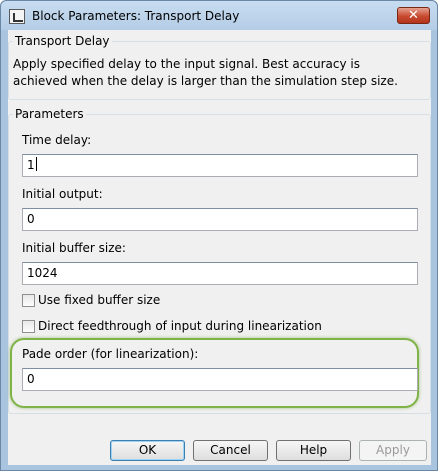 This screenshot has height=471, width=438. I want to click on time-delay-input: 1, so click(220, 165).